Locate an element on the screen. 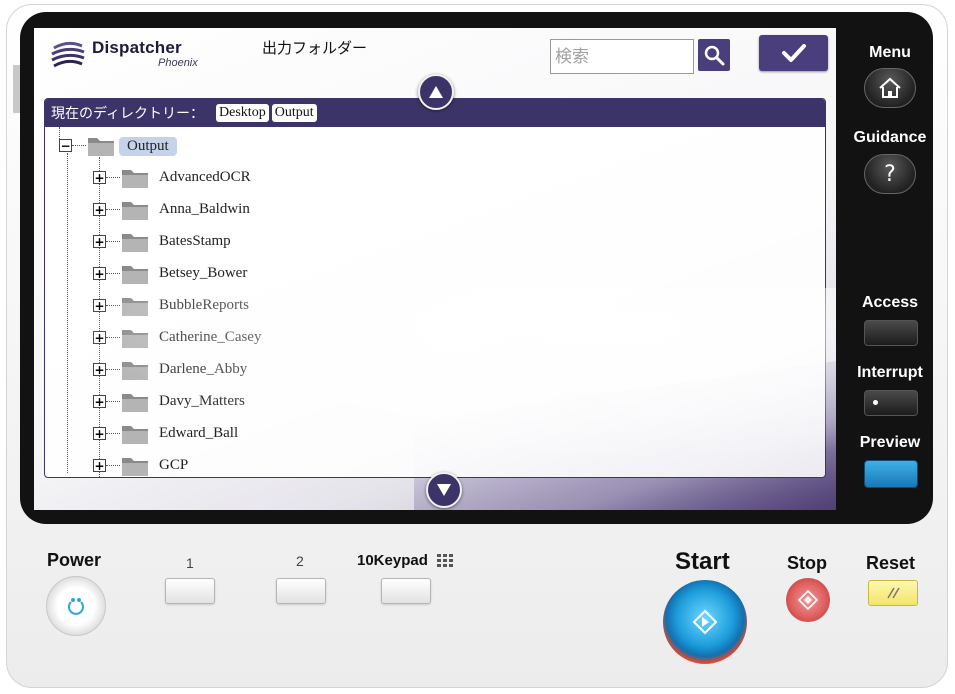 The height and width of the screenshot is (694, 955). key-2-label: 2 is located at coordinates (300, 561).